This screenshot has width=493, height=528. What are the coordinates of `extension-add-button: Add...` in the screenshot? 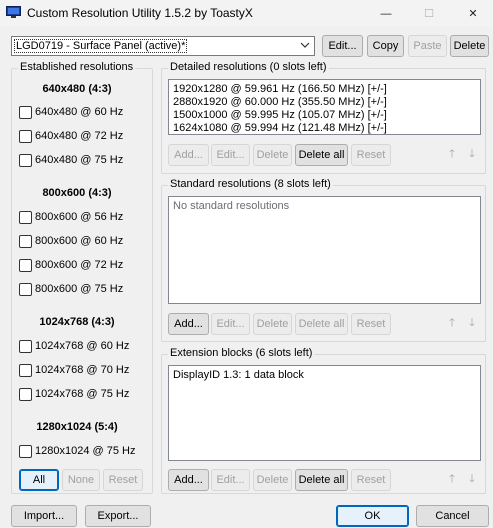 It's located at (188, 480).